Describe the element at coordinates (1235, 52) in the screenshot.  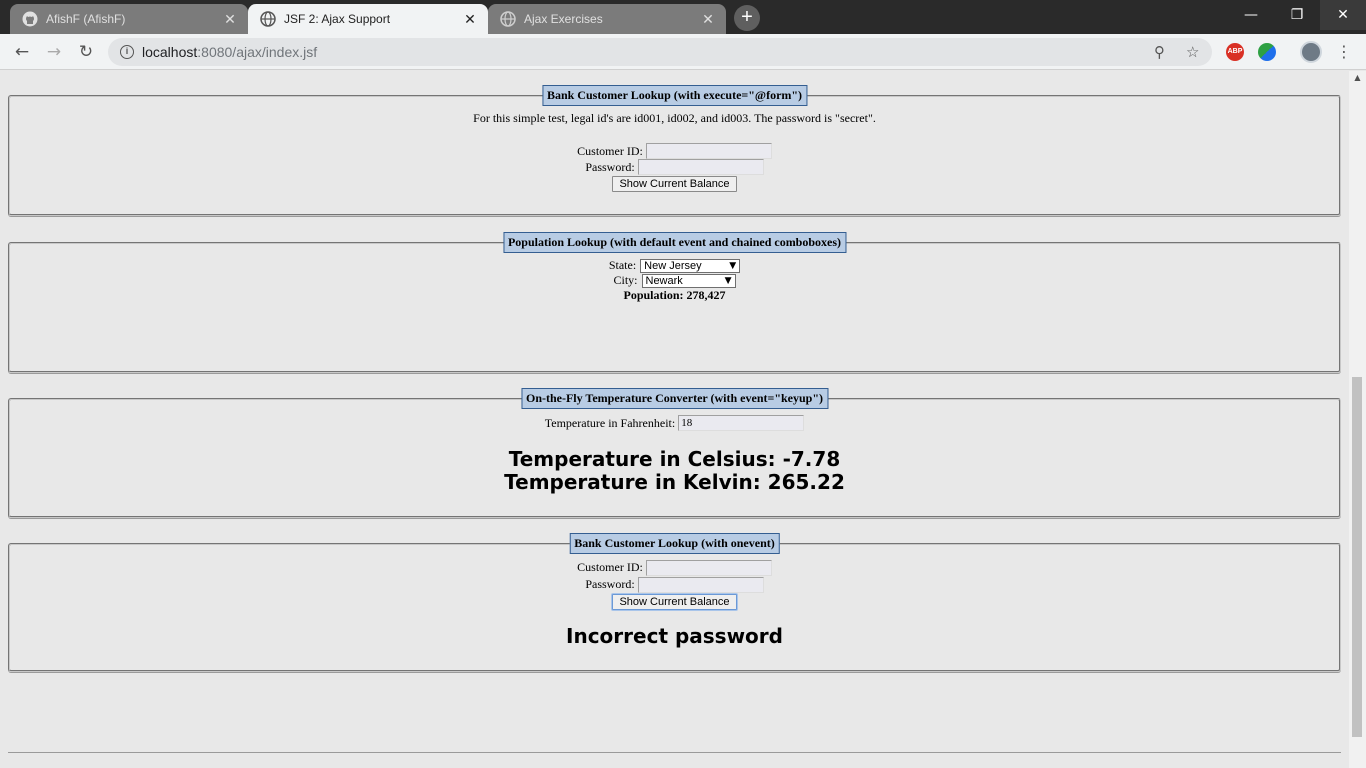
I see `adblock-icon: ABP` at that location.